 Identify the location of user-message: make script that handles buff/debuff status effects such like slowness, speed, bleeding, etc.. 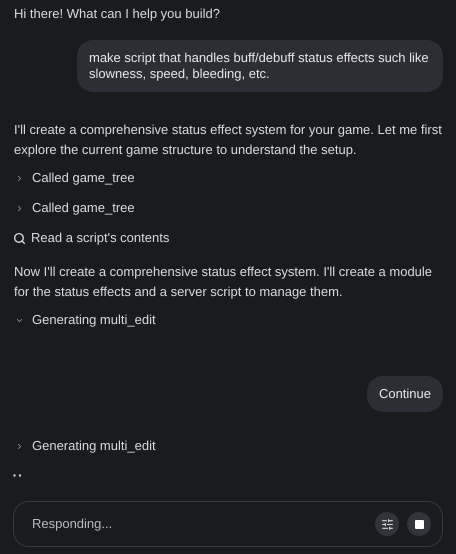
(260, 66).